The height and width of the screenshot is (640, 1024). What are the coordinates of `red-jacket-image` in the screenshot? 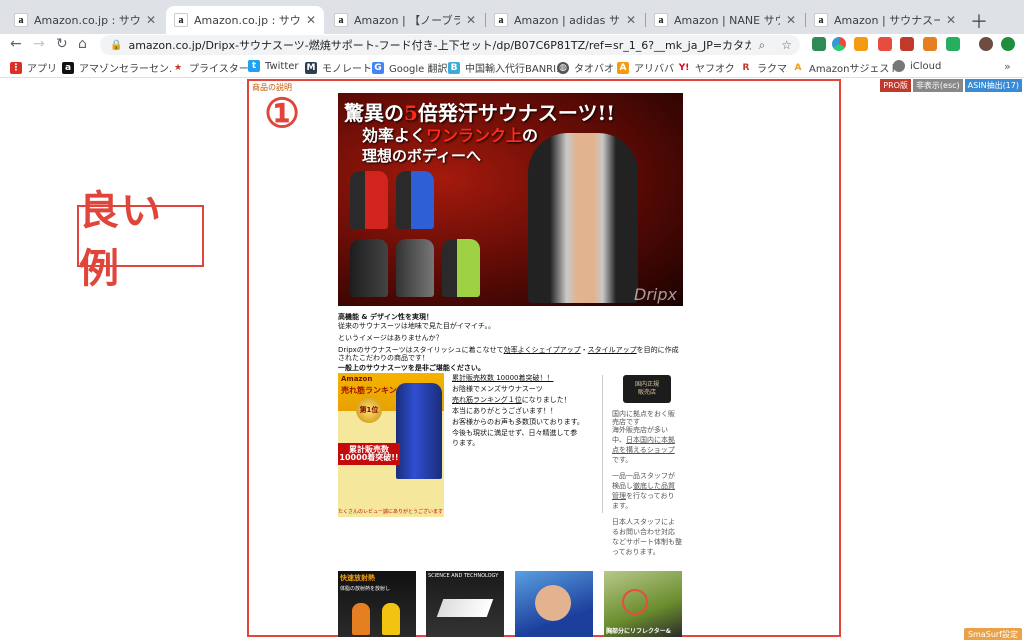 It's located at (369, 200).